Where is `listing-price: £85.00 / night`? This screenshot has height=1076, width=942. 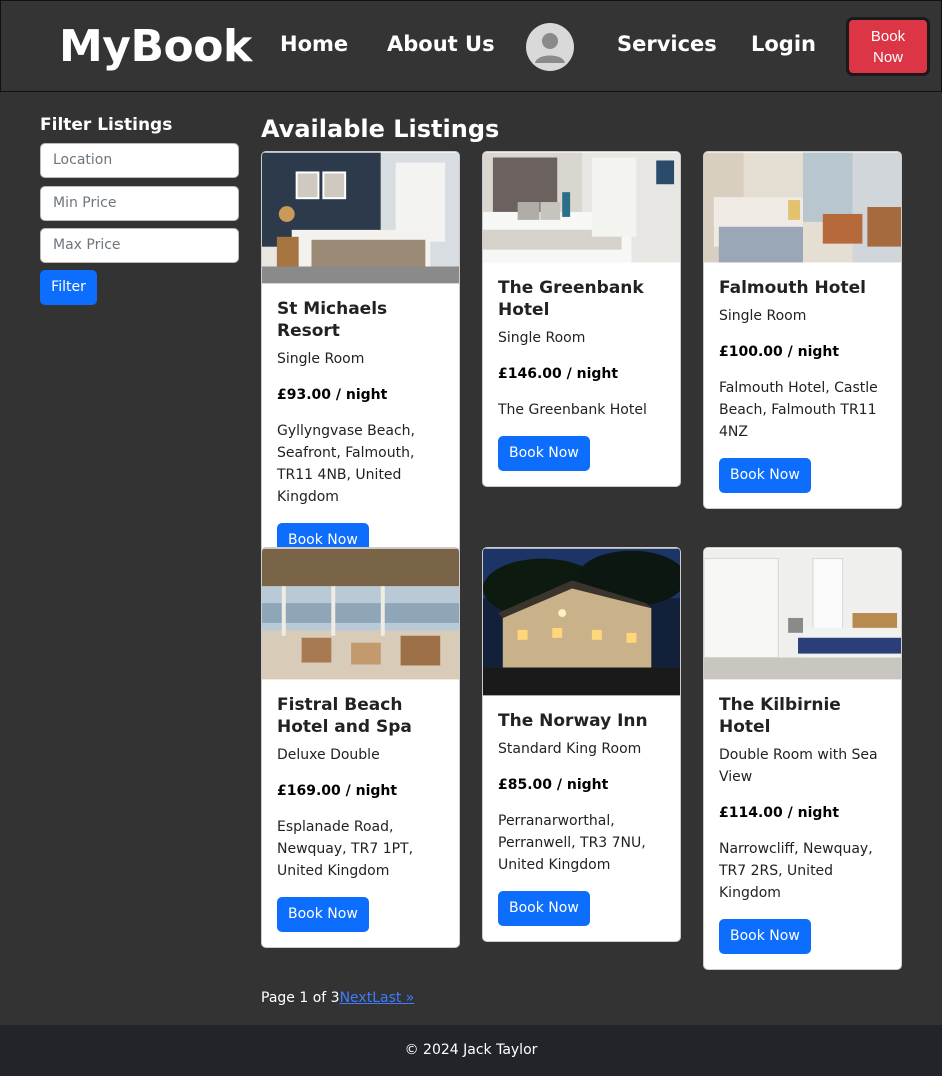 listing-price: £85.00 / night is located at coordinates (553, 785).